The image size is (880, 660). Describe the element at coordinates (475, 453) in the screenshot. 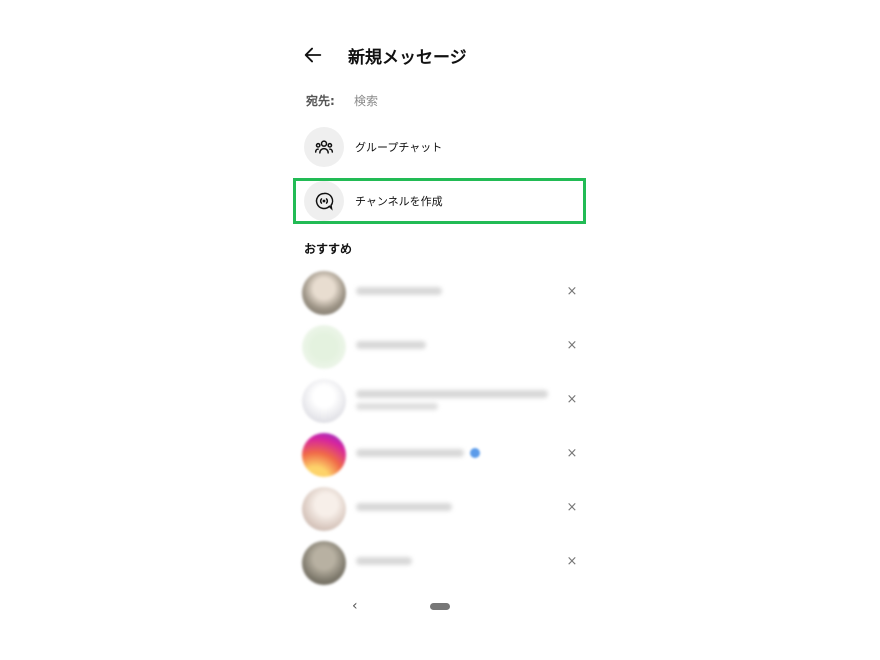

I see `verified-badge-icon` at that location.